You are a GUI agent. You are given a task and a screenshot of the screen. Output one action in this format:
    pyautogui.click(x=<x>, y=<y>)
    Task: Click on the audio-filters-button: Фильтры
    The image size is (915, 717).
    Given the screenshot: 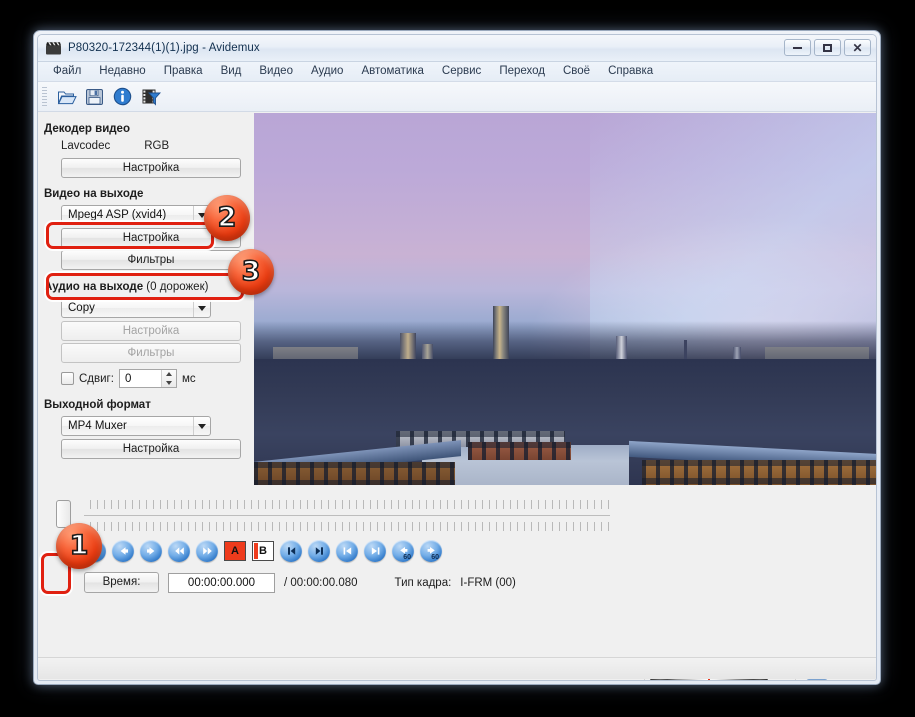 What is the action you would take?
    pyautogui.click(x=151, y=353)
    